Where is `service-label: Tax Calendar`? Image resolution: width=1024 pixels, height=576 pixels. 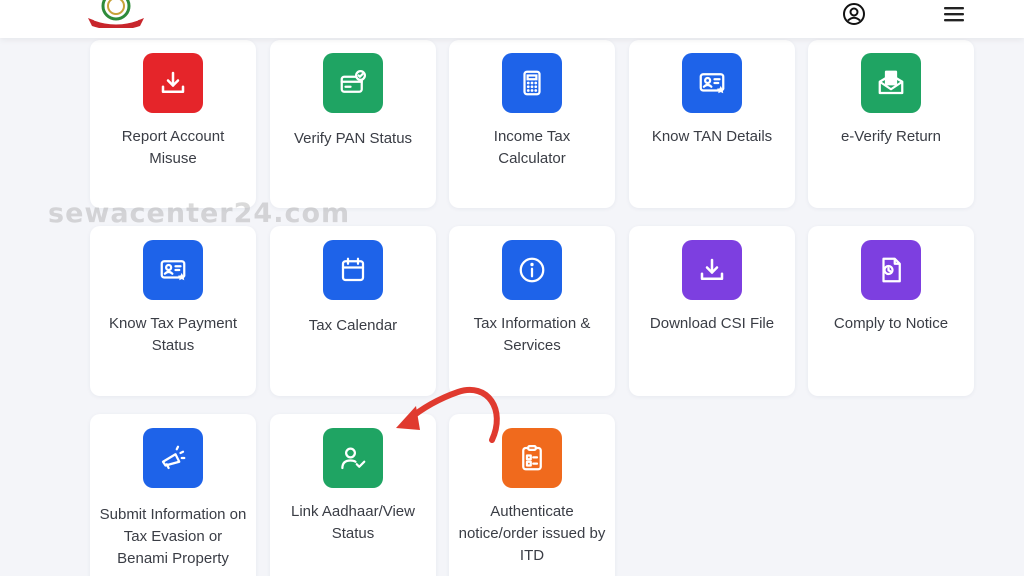 service-label: Tax Calendar is located at coordinates (353, 325).